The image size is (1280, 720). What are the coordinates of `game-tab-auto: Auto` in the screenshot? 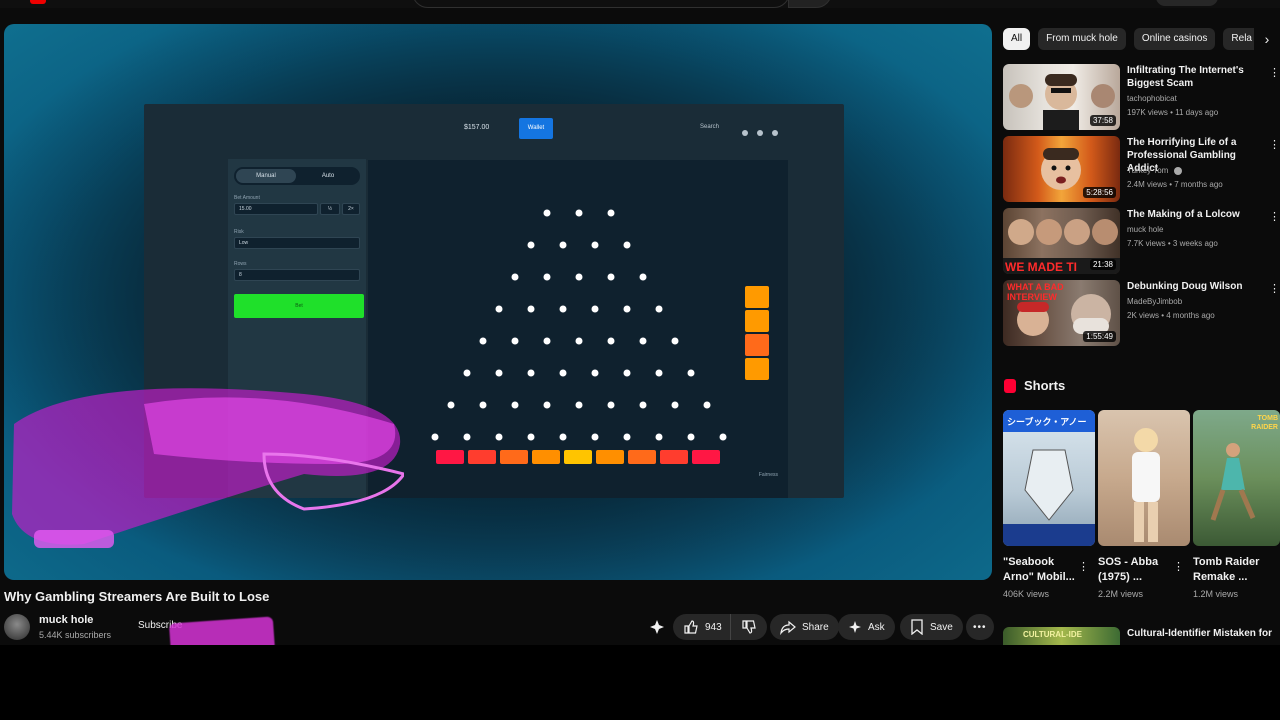 It's located at (328, 176).